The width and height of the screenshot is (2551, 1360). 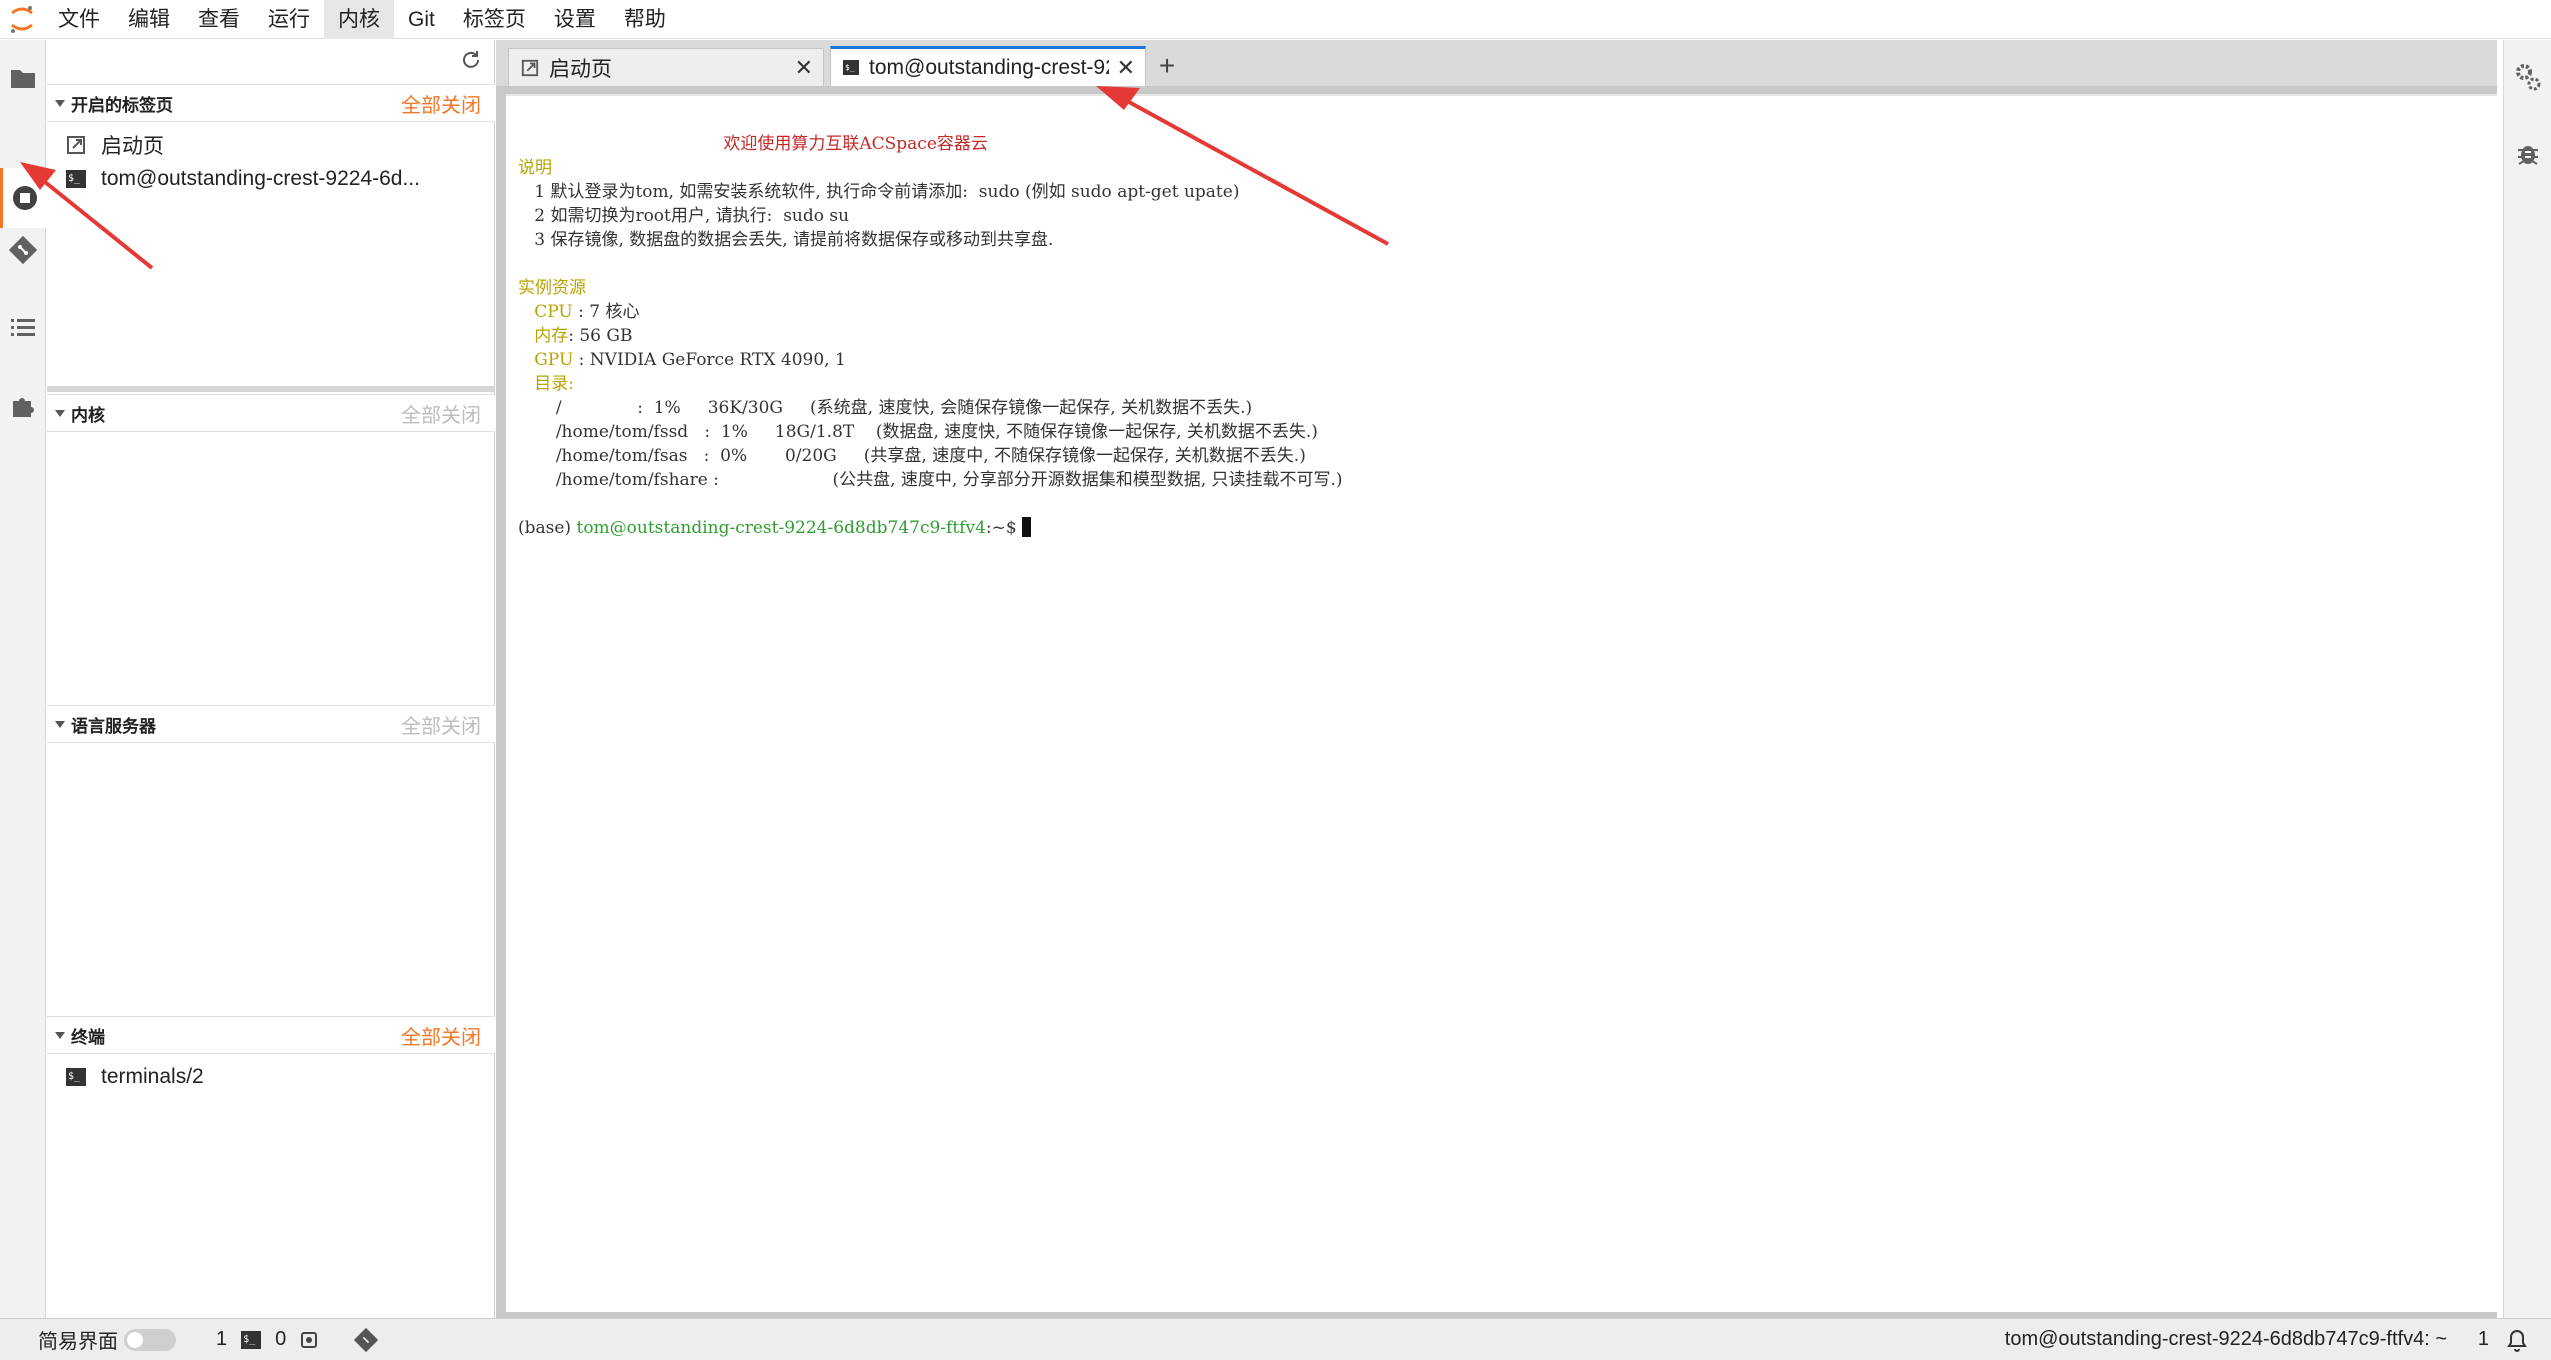 What do you see at coordinates (551, 336) in the screenshot?
I see `memory-label: 内存` at bounding box center [551, 336].